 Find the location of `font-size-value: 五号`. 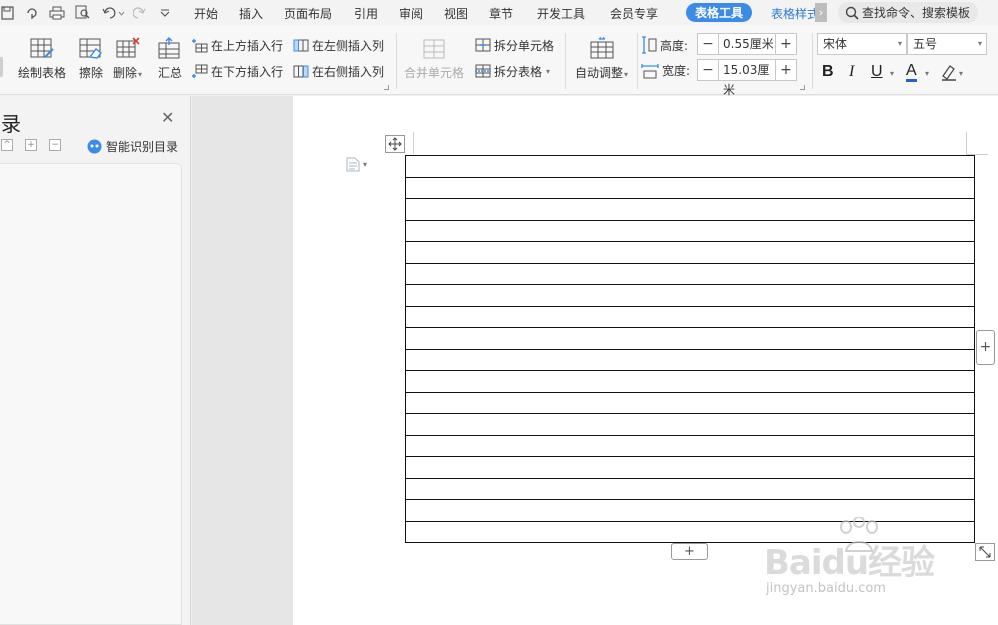

font-size-value: 五号 is located at coordinates (925, 44).